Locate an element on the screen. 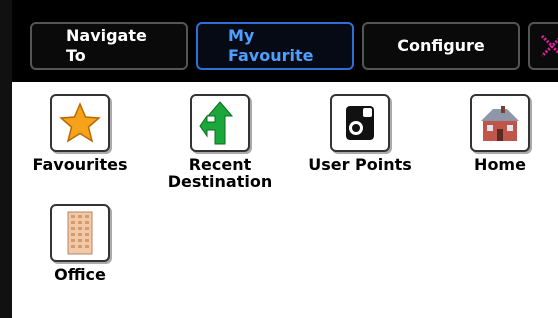  close-button is located at coordinates (543, 46).